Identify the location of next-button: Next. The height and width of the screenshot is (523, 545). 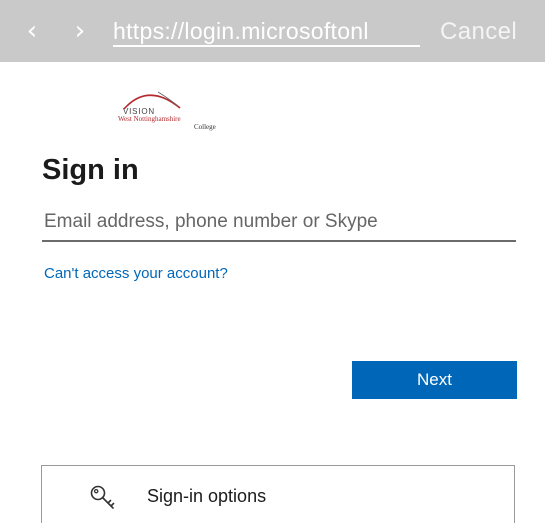
(434, 380).